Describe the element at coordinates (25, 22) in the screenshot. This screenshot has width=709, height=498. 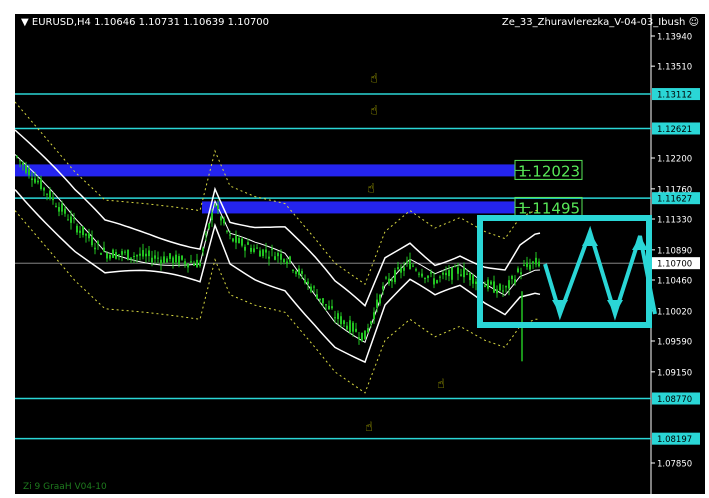
I see `menu-triangle-icon: ▼` at that location.